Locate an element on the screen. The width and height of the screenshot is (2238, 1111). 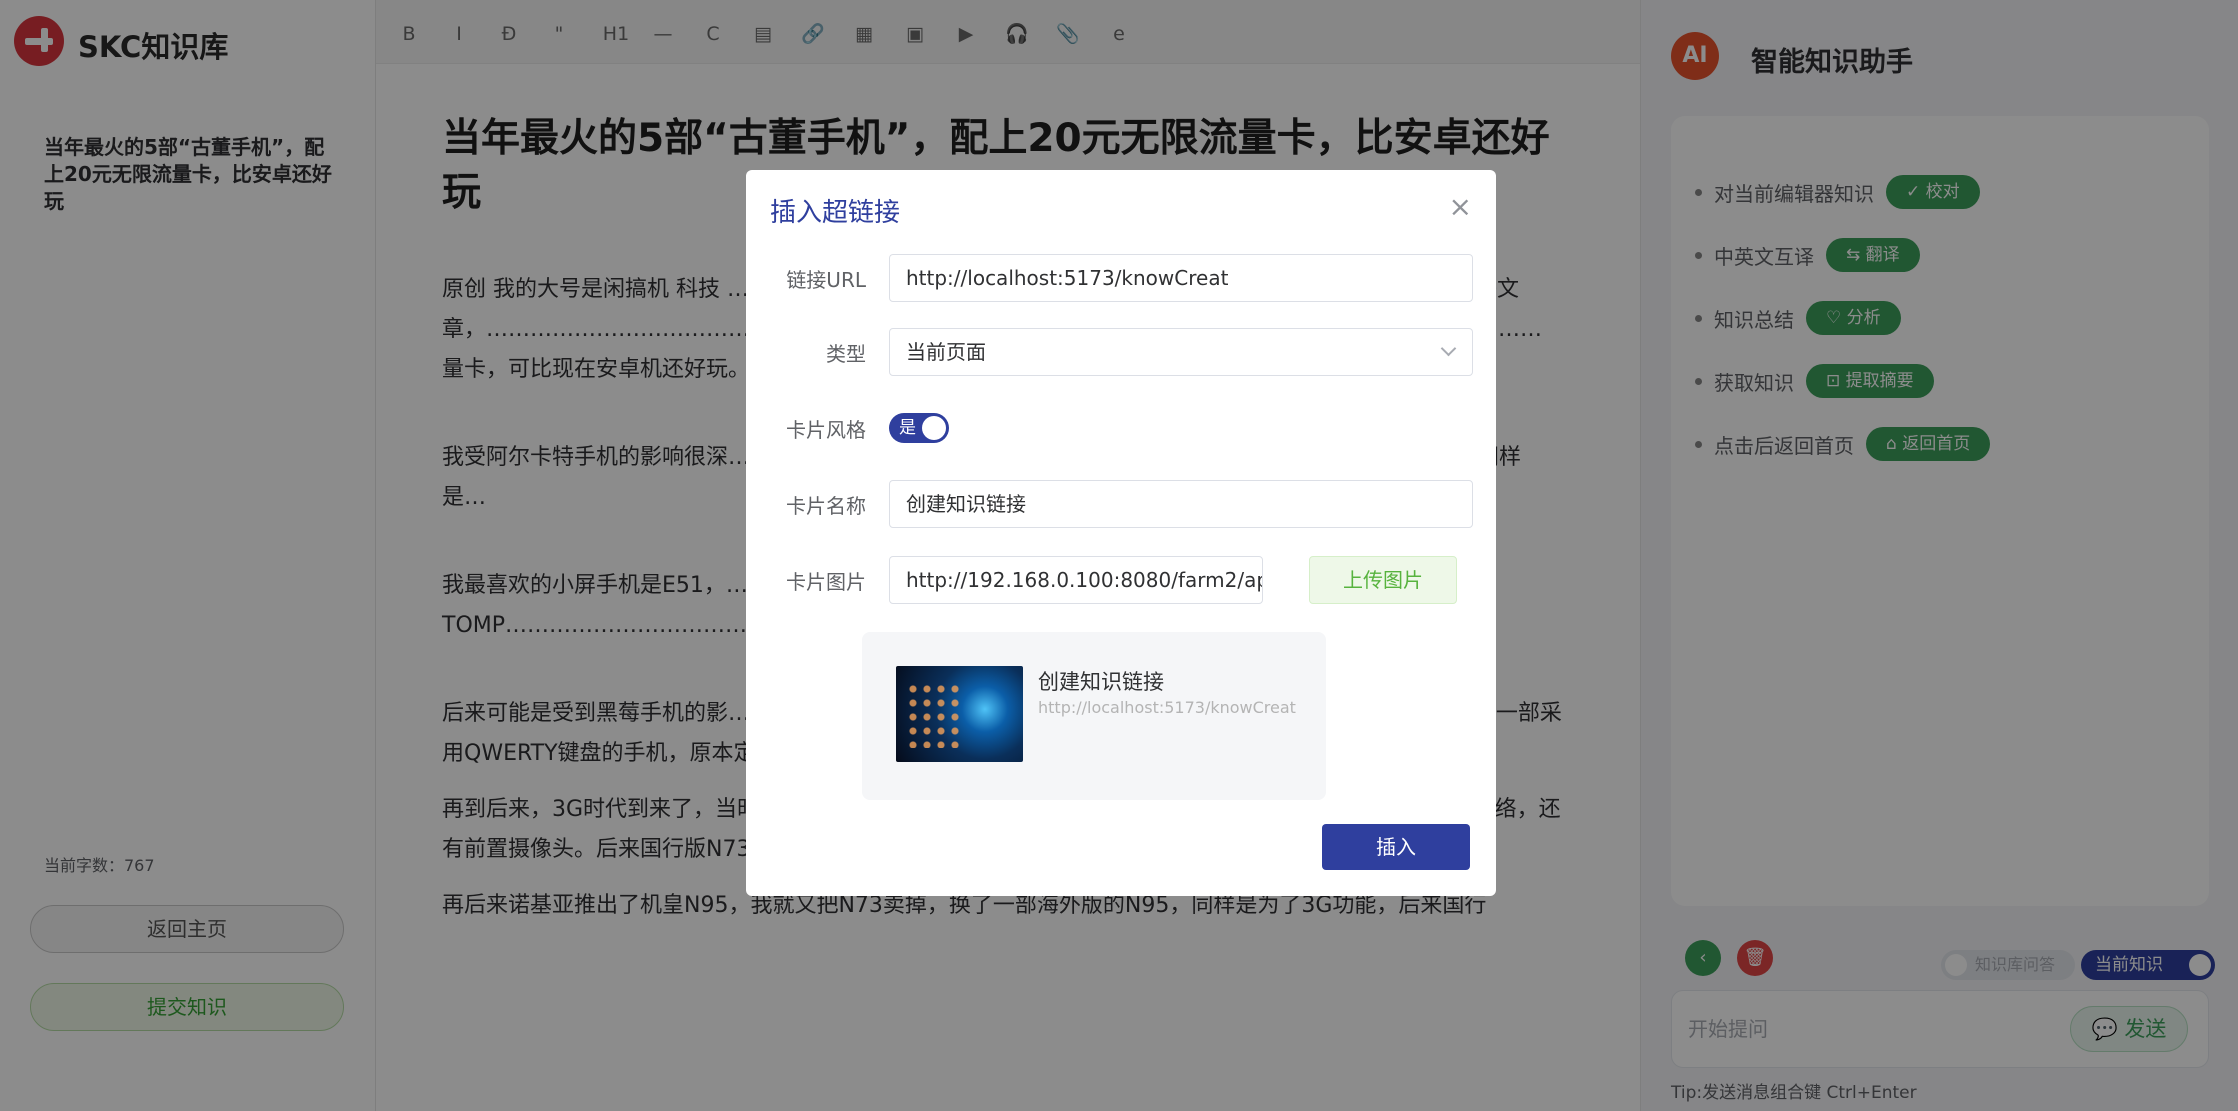
url-label: 链接URL is located at coordinates (826, 280).